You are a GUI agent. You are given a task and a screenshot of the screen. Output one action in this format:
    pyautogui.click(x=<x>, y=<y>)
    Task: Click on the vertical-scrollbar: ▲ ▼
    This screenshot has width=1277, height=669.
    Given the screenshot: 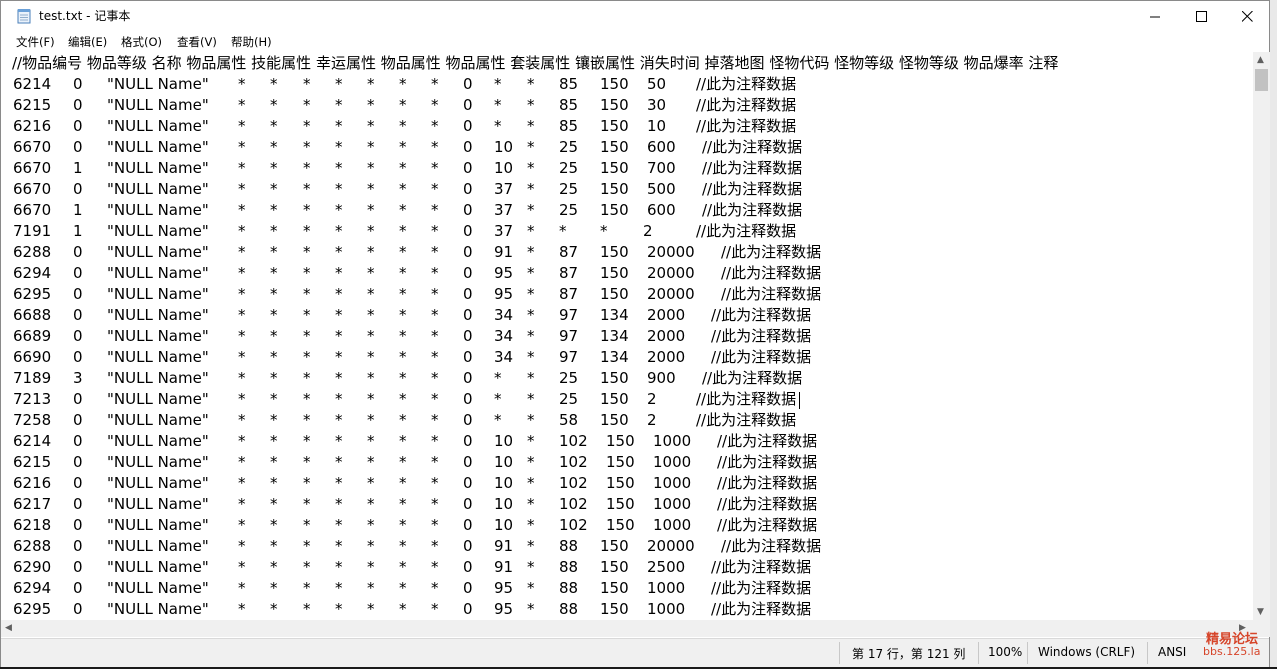 What is the action you would take?
    pyautogui.click(x=1261, y=336)
    